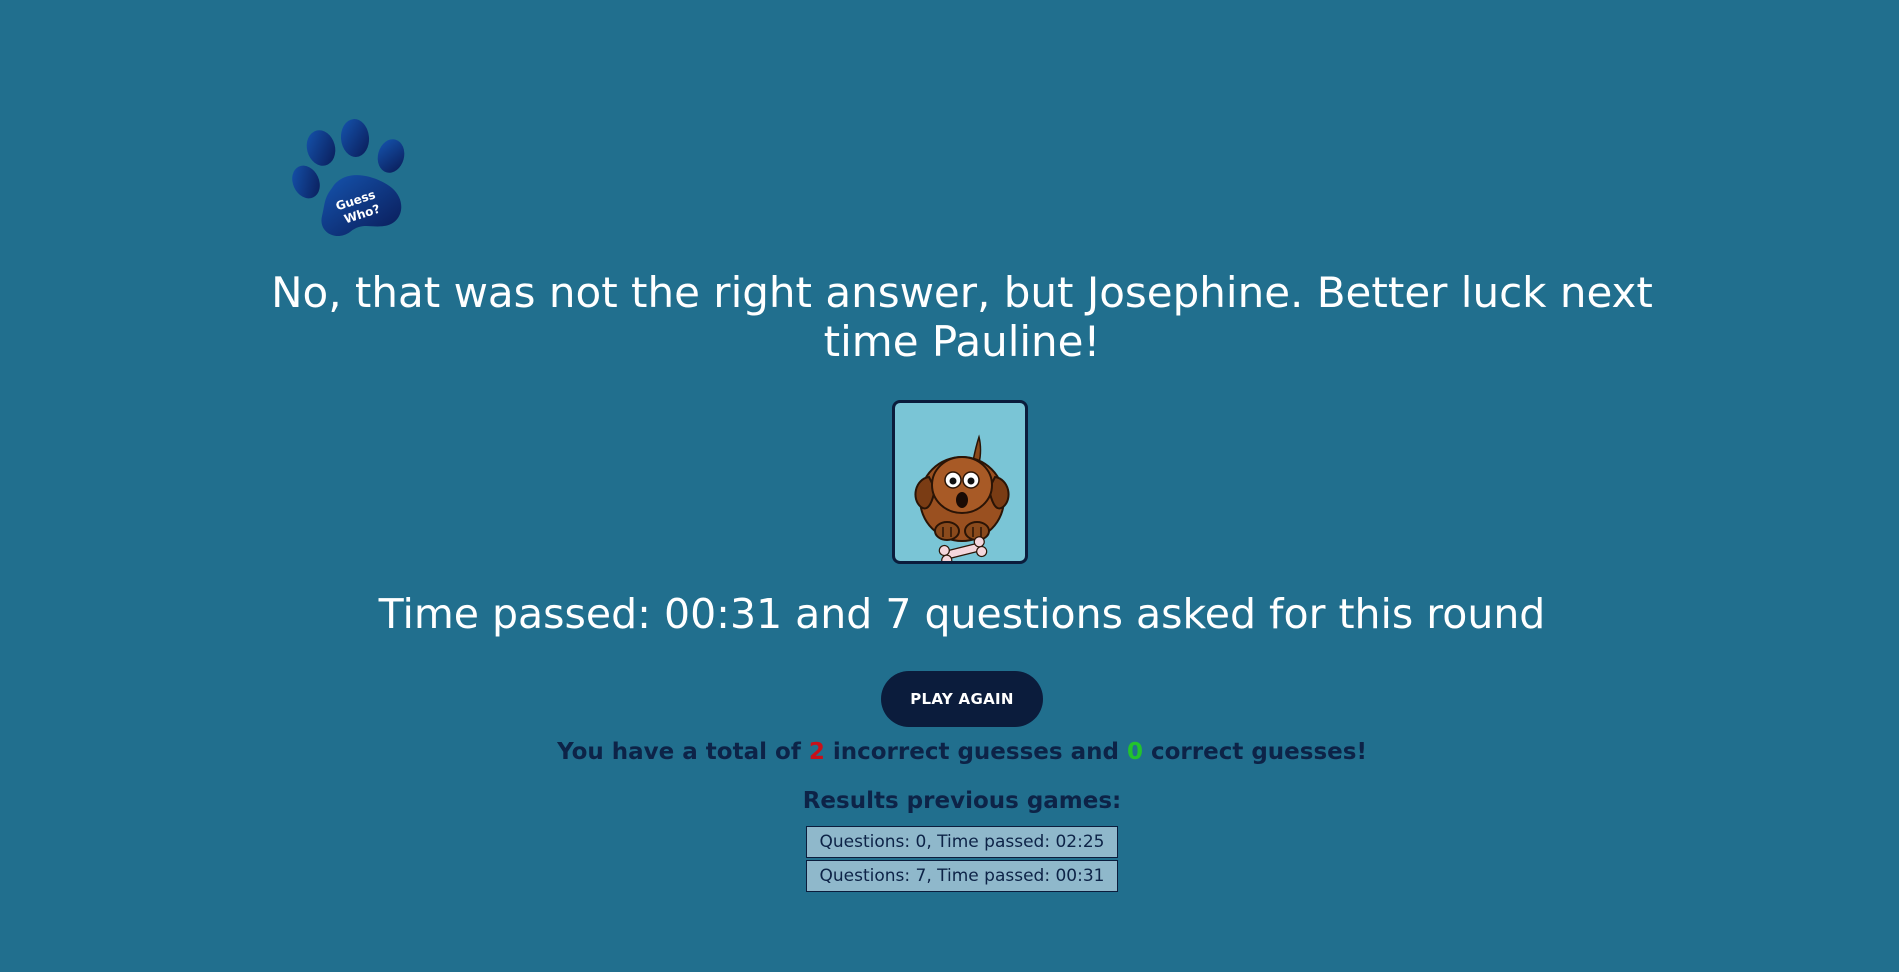 This screenshot has width=1899, height=972. Describe the element at coordinates (962, 801) in the screenshot. I see `results-title: Results previous games:` at that location.